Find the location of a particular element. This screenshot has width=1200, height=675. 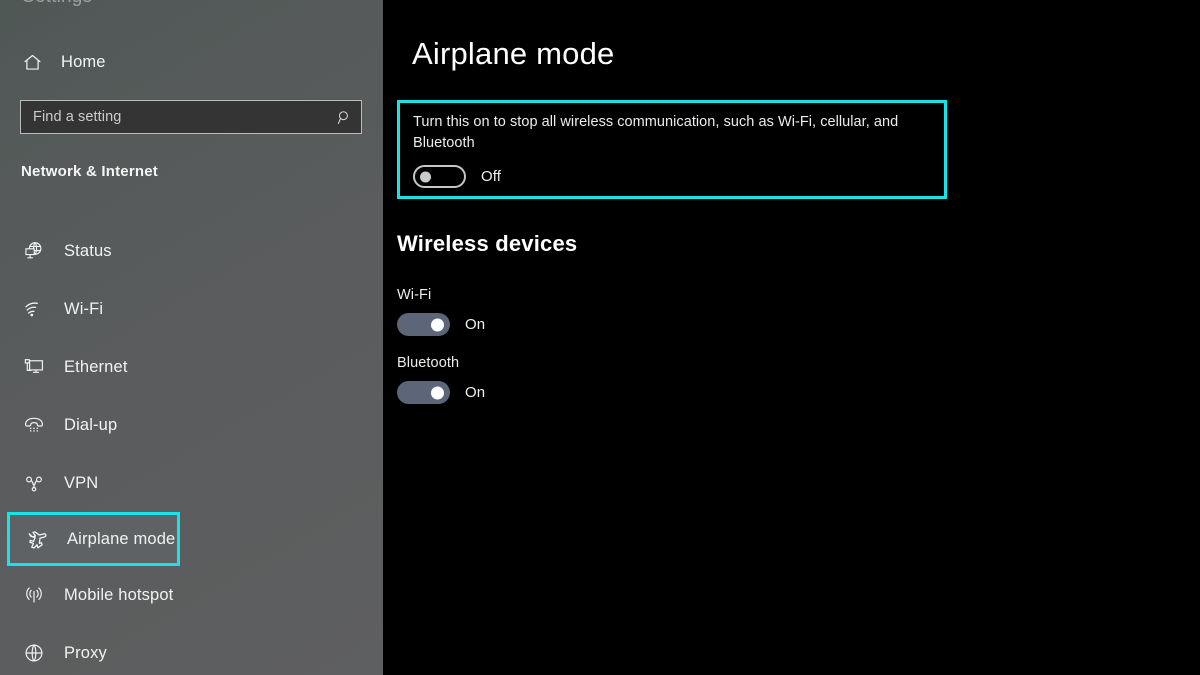

airplane-mode-toggle-row: Off is located at coordinates (672, 176).